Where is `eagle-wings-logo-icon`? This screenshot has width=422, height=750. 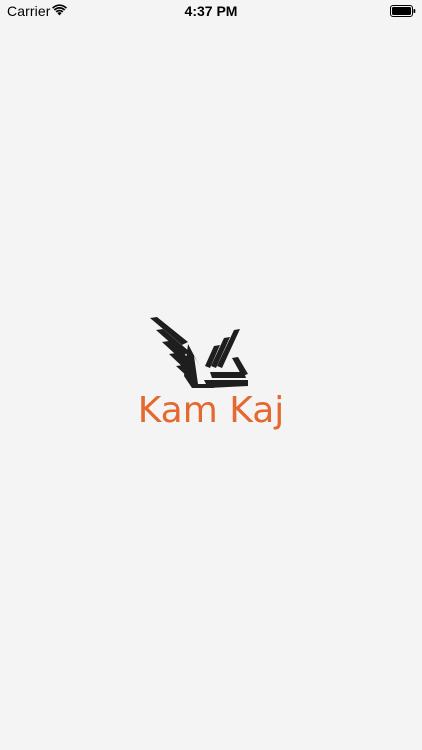 eagle-wings-logo-icon is located at coordinates (199, 352).